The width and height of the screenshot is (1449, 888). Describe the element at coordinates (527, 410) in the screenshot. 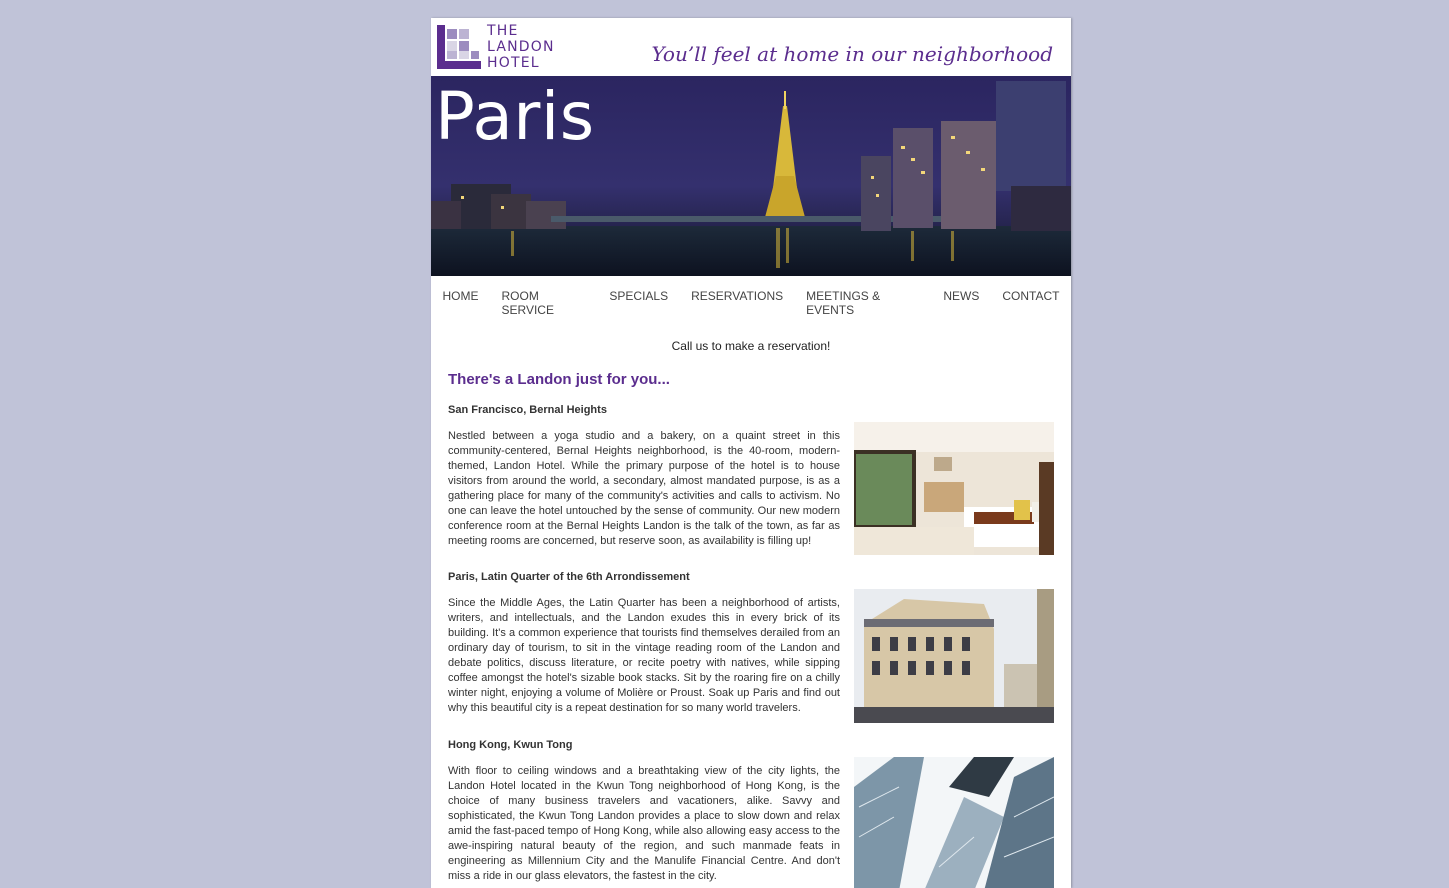

I see `location-title-sf: San Francisco, Bernal Heights` at that location.